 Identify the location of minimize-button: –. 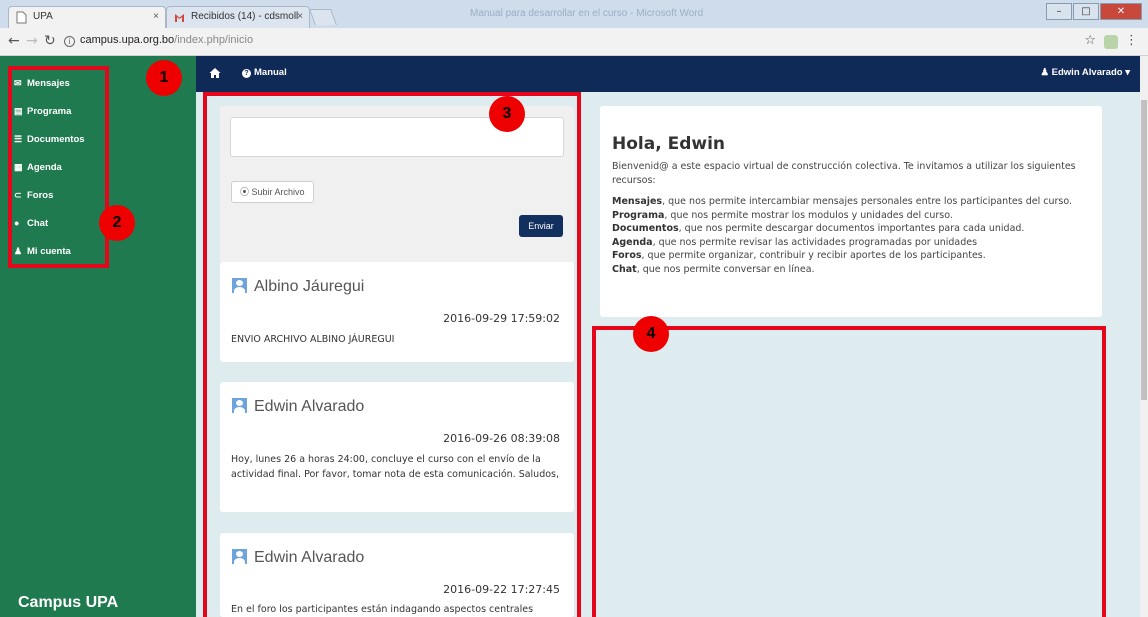
(1059, 11).